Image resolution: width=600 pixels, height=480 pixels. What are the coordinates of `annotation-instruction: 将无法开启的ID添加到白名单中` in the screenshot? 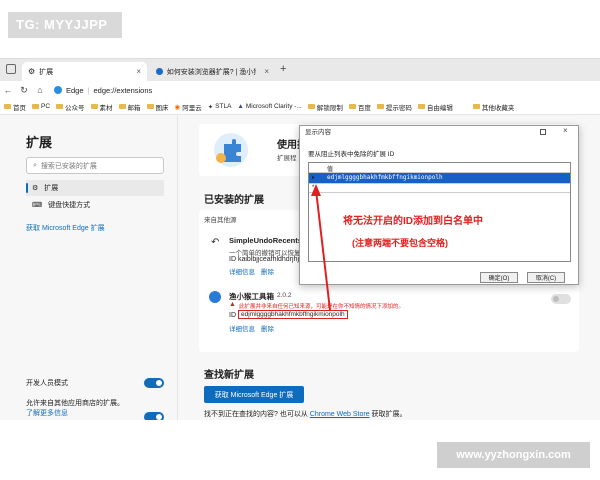 It's located at (413, 221).